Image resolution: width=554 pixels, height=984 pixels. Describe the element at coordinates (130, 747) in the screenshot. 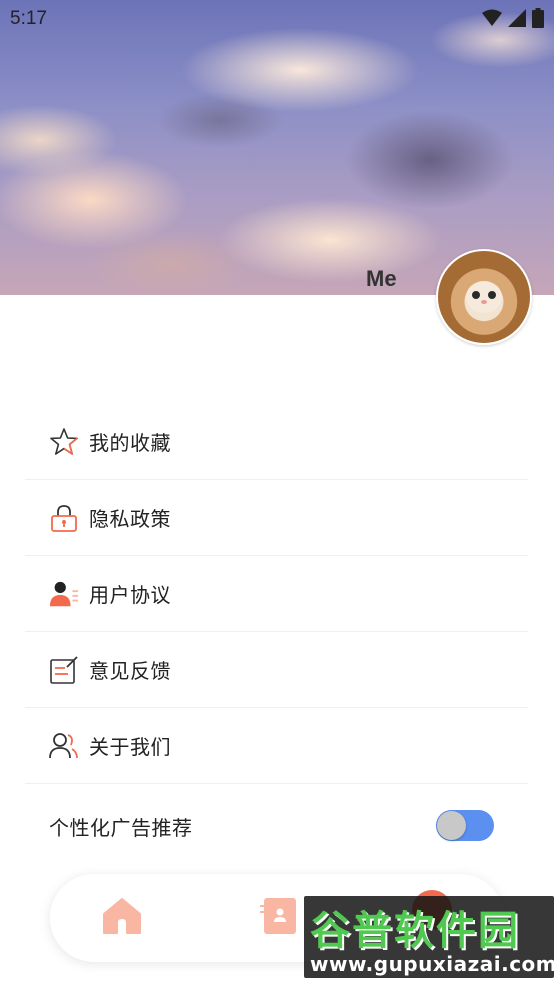

I see `menu-item-label: 关于我们` at that location.